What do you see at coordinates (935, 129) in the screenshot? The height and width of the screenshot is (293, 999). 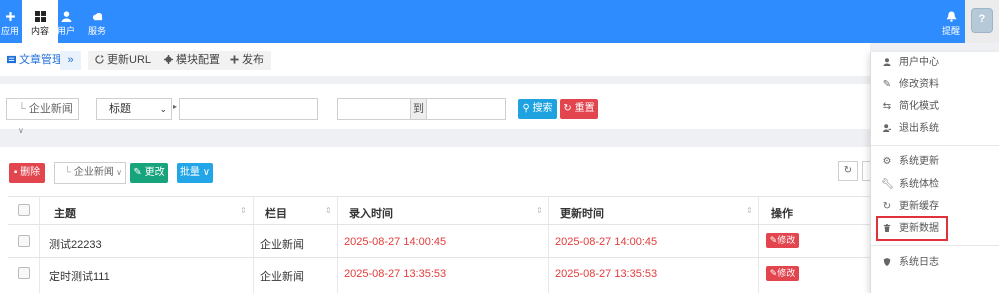 I see `menu-item-logout: 退出系统` at bounding box center [935, 129].